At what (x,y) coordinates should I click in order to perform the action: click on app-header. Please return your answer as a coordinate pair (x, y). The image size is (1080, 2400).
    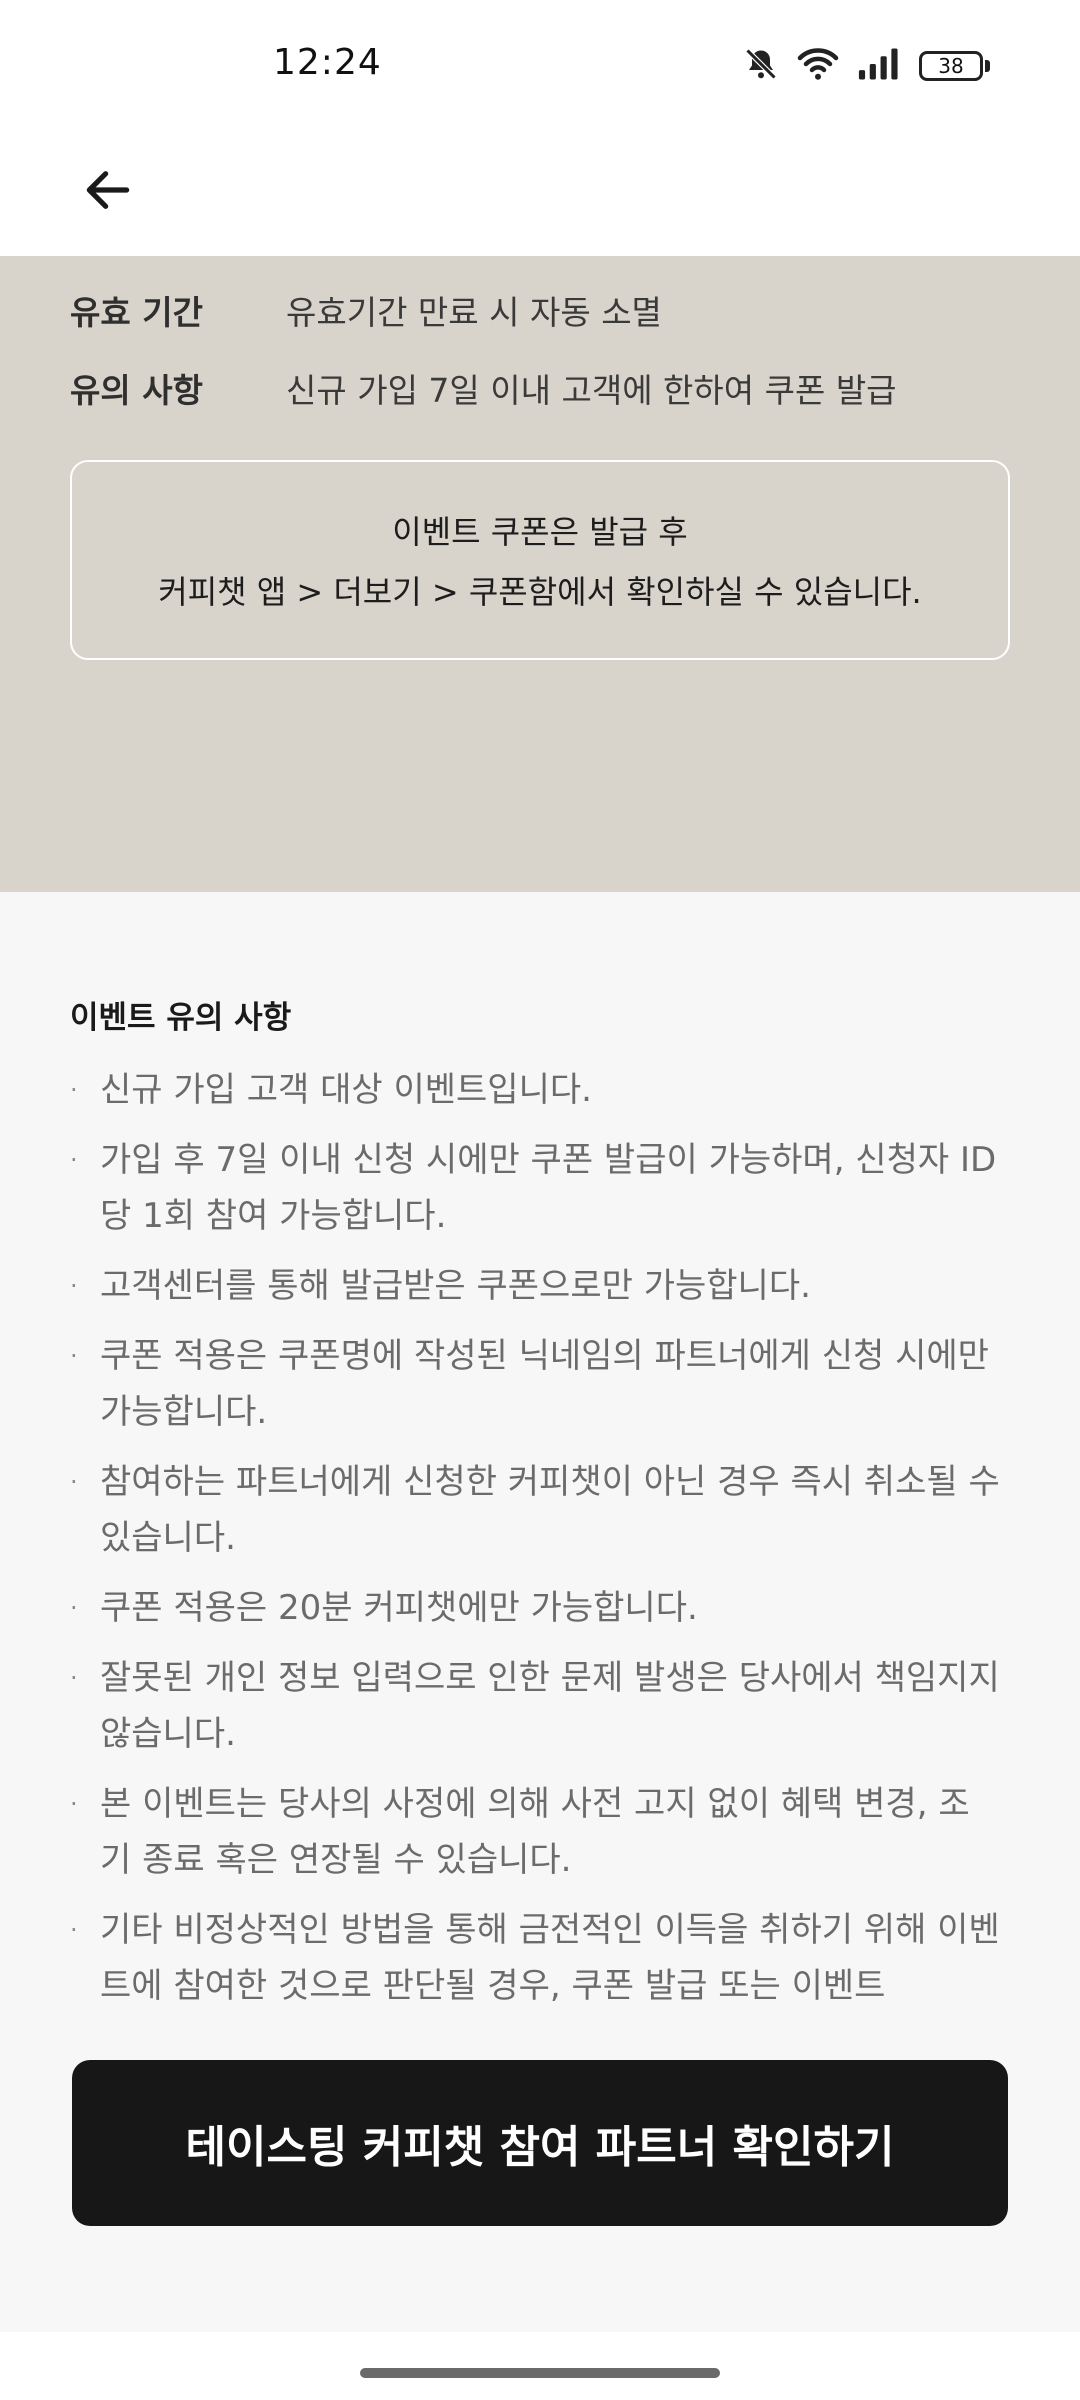
    Looking at the image, I should click on (540, 193).